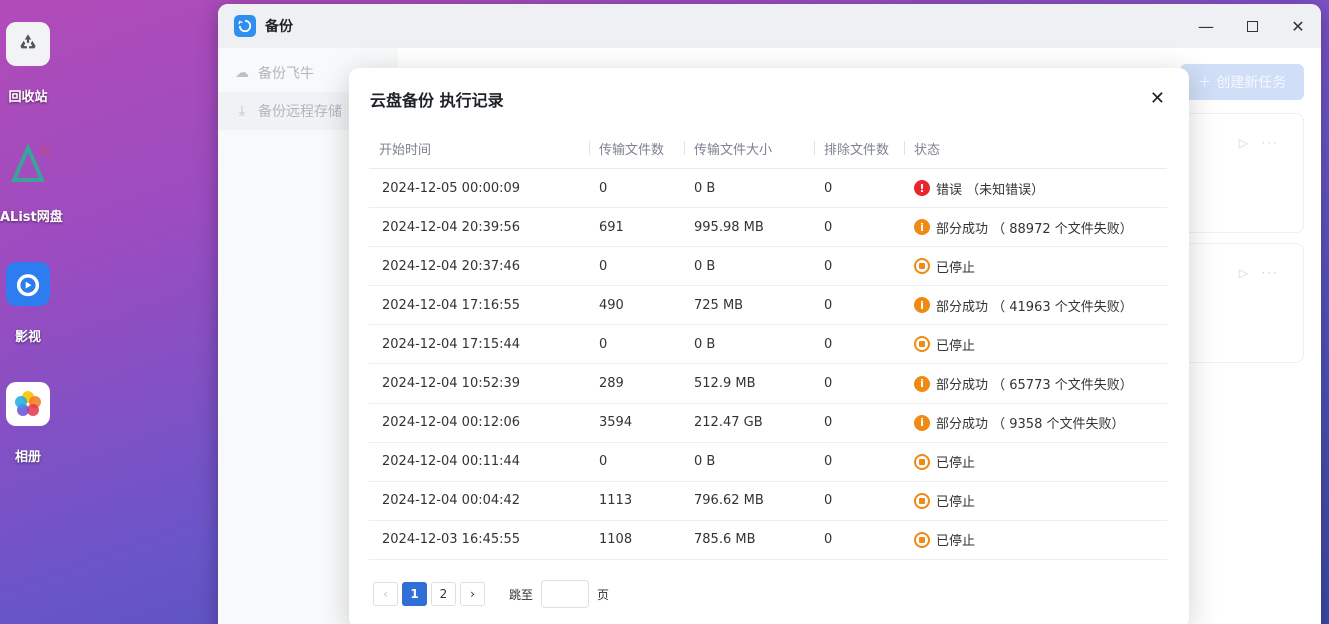  I want to click on cell-start-time: 2024-12-04 17:15:44, so click(451, 344).